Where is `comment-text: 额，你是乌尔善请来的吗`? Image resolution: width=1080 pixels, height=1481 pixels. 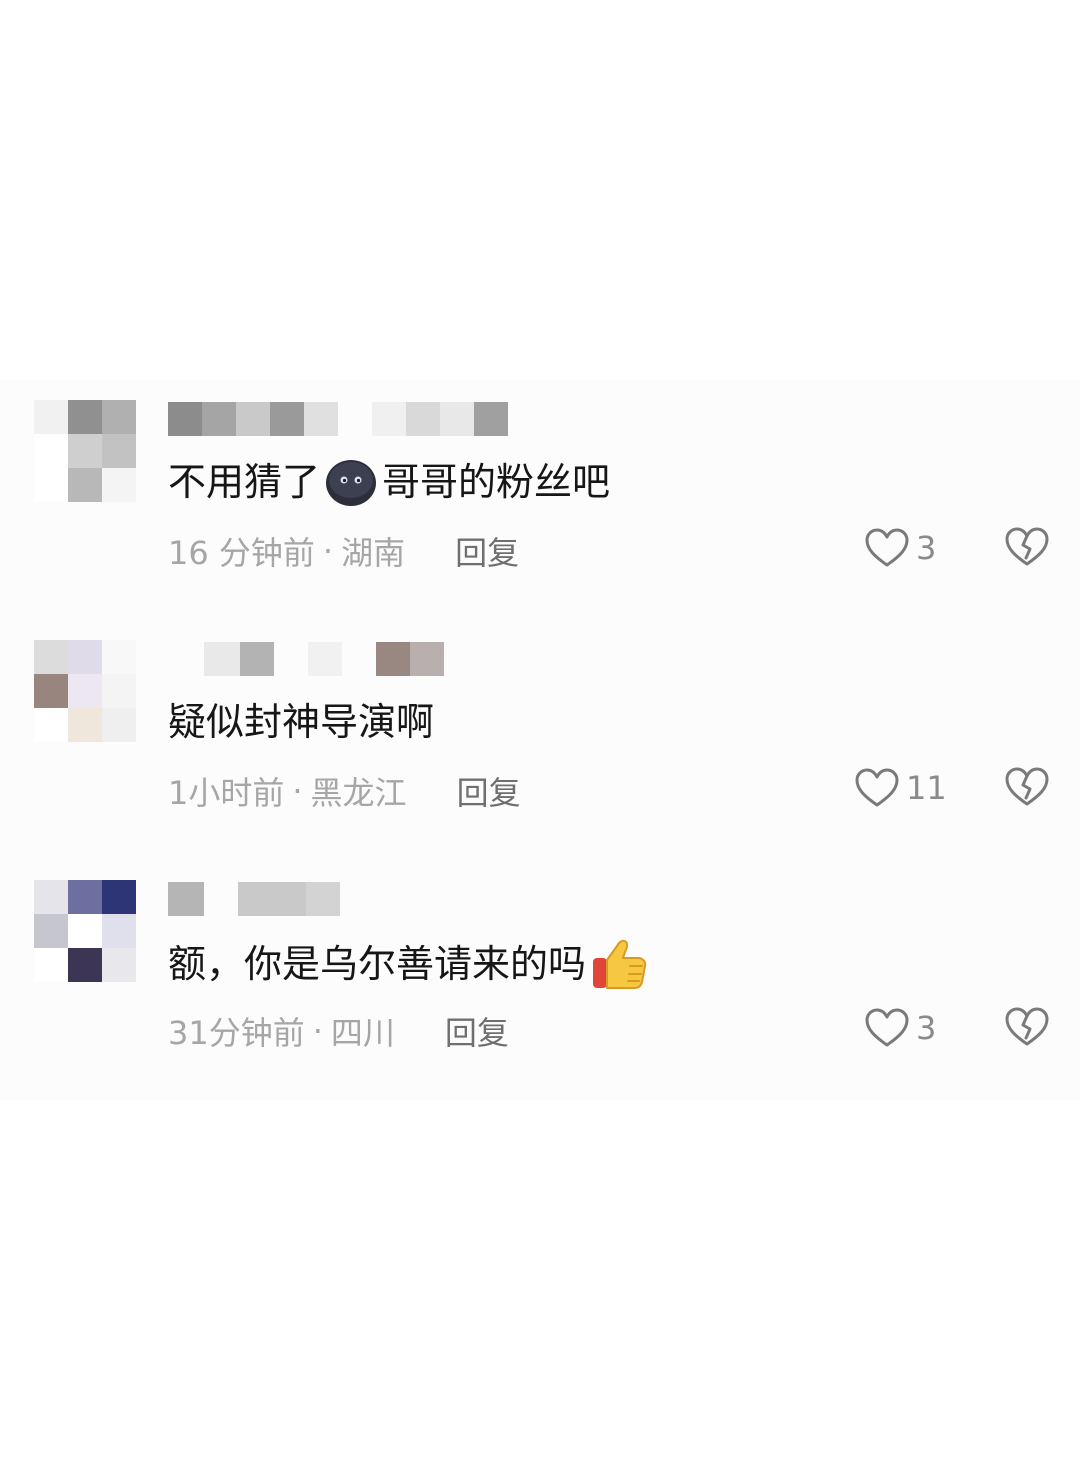 comment-text: 额，你是乌尔善请来的吗 is located at coordinates (408, 964).